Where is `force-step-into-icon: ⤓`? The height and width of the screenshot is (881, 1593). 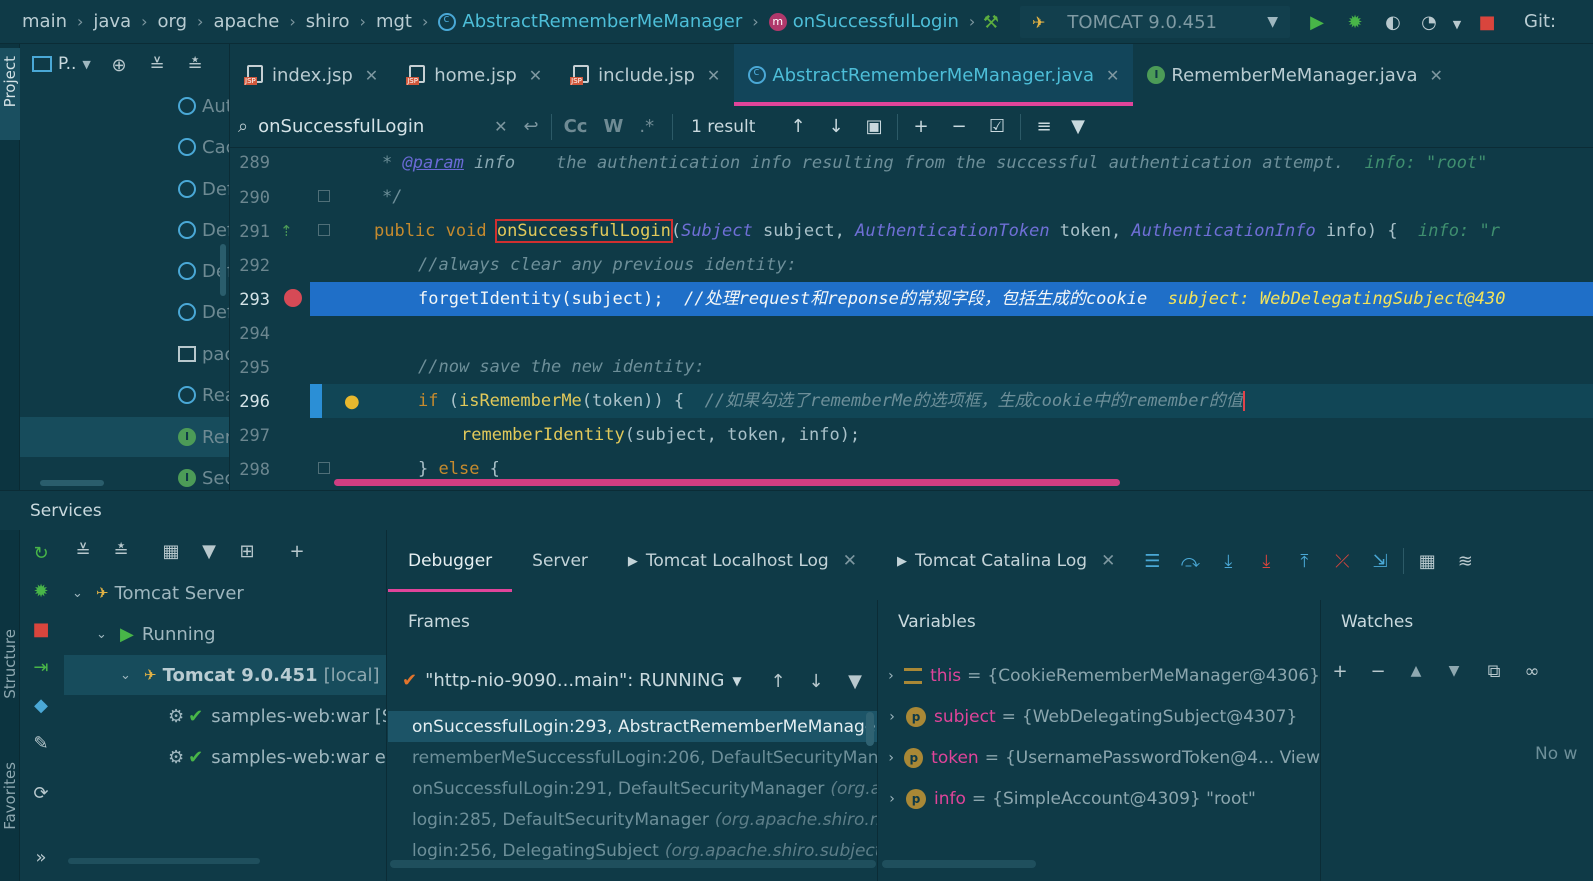 force-step-into-icon: ⤓ is located at coordinates (1266, 561).